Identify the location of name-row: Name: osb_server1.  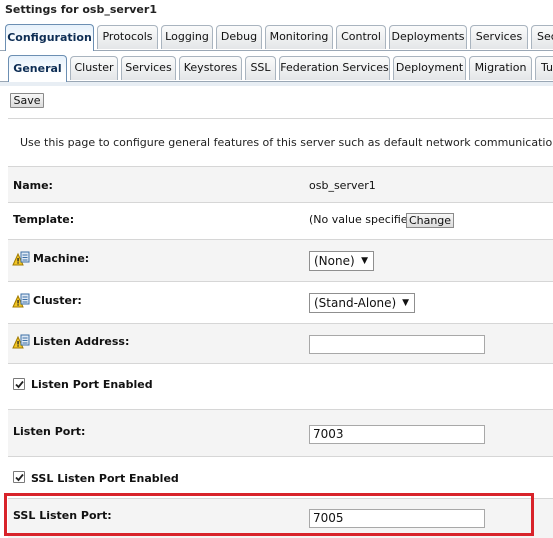
(280, 184).